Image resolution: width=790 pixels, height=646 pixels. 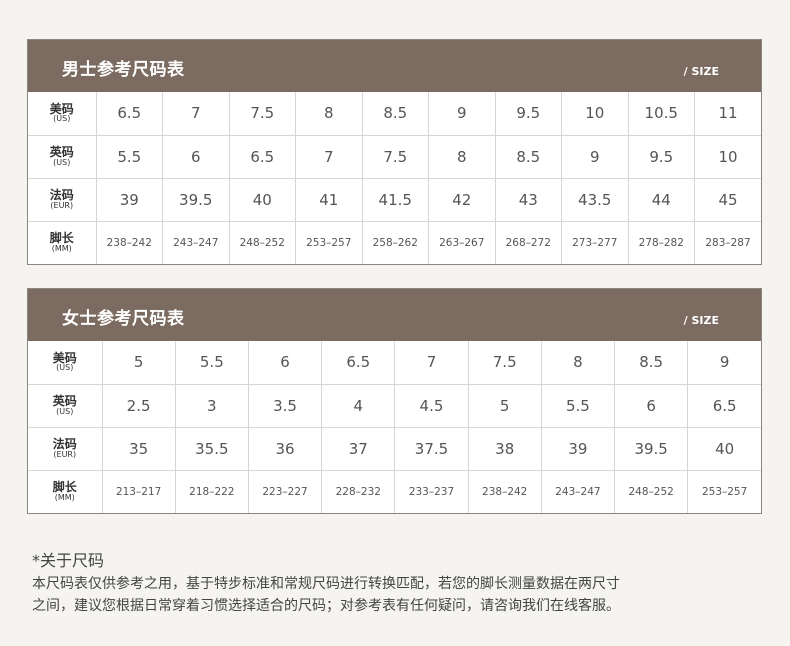 What do you see at coordinates (394, 66) in the screenshot?
I see `men-chart-header: 男士参考尺码表 / SIZE` at bounding box center [394, 66].